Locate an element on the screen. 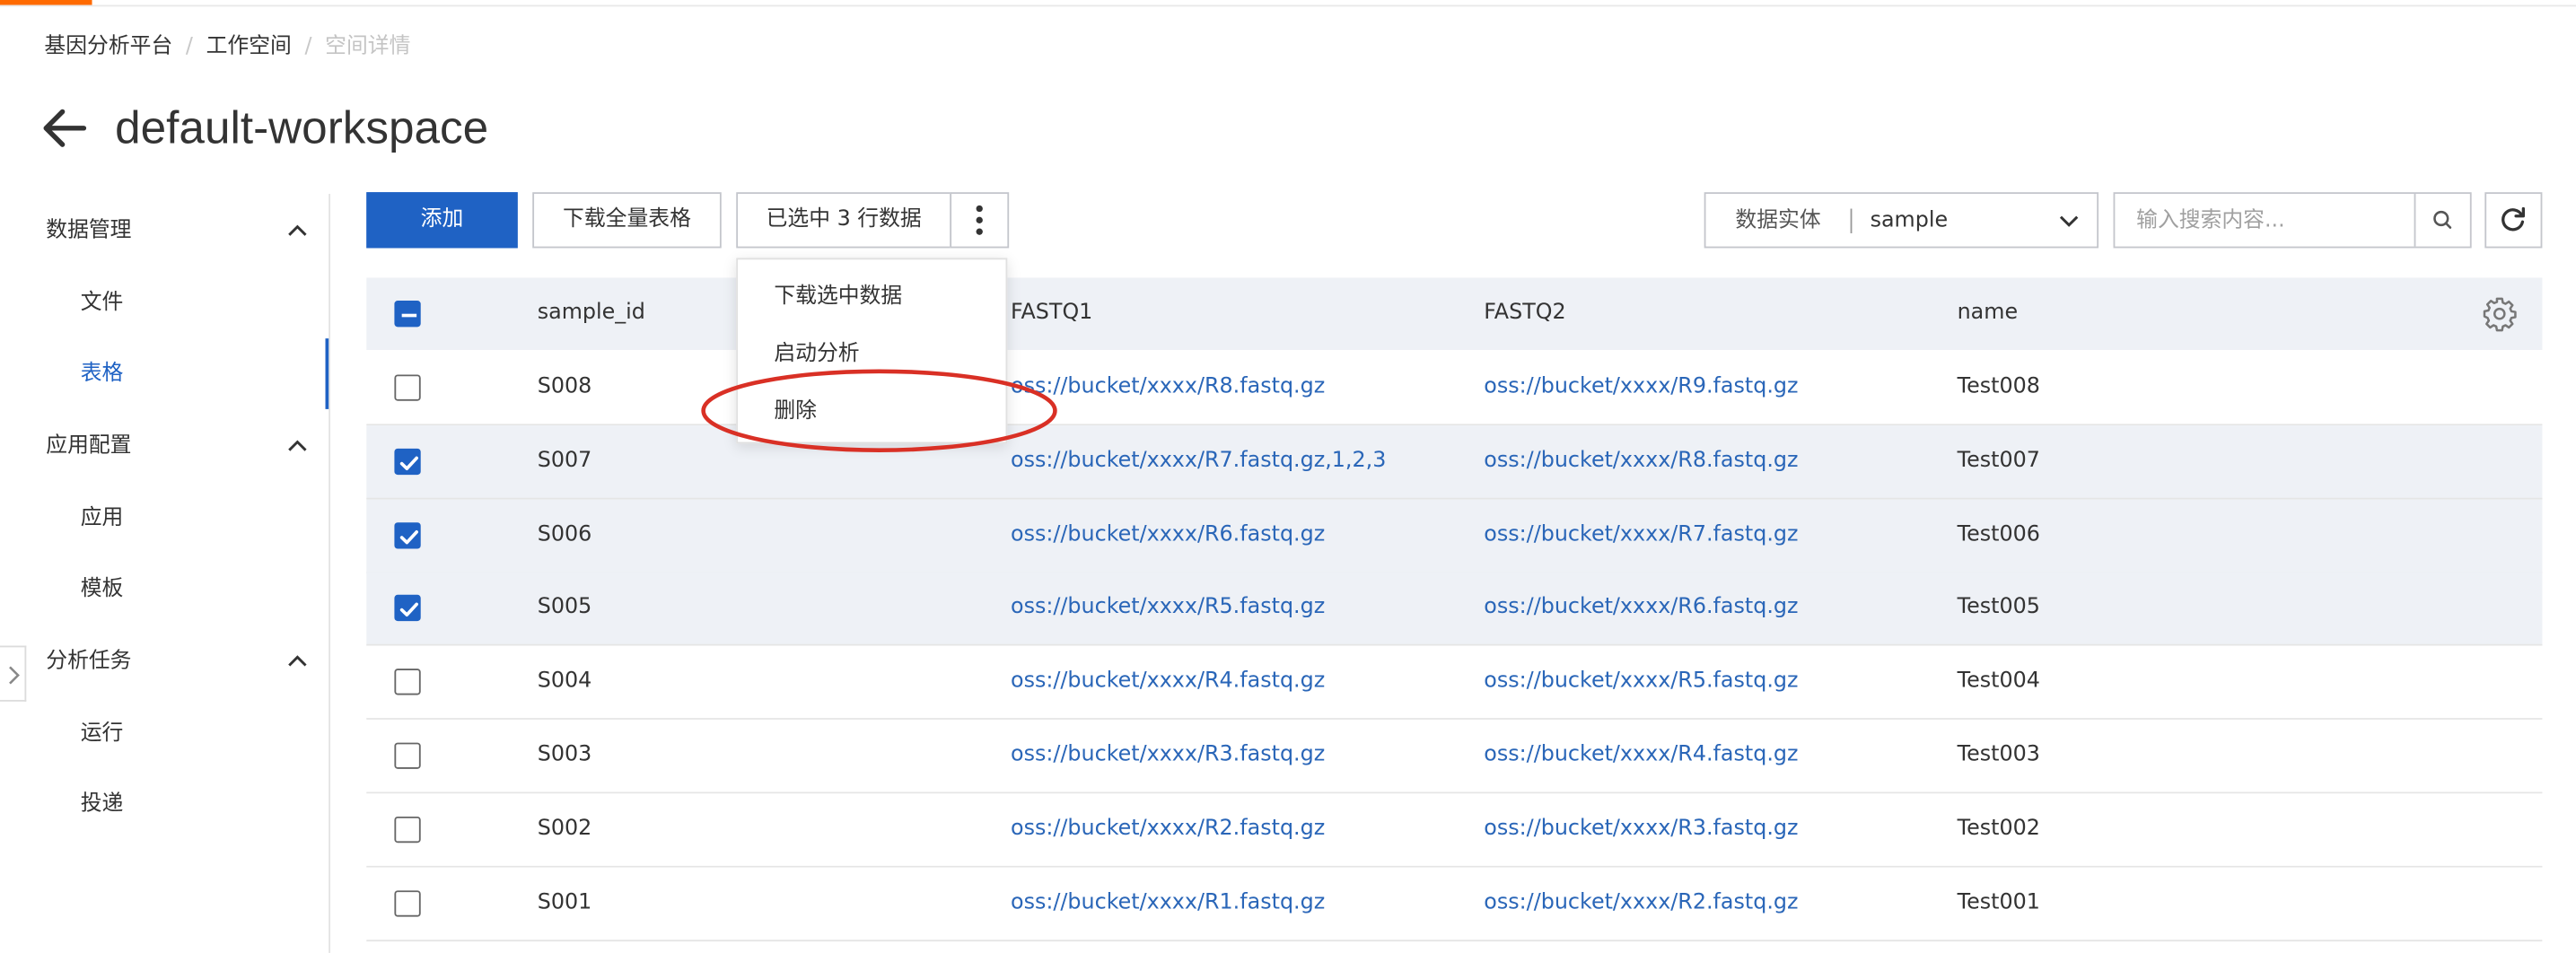 This screenshot has width=2576, height=953. cell-name: Test003 is located at coordinates (1998, 755).